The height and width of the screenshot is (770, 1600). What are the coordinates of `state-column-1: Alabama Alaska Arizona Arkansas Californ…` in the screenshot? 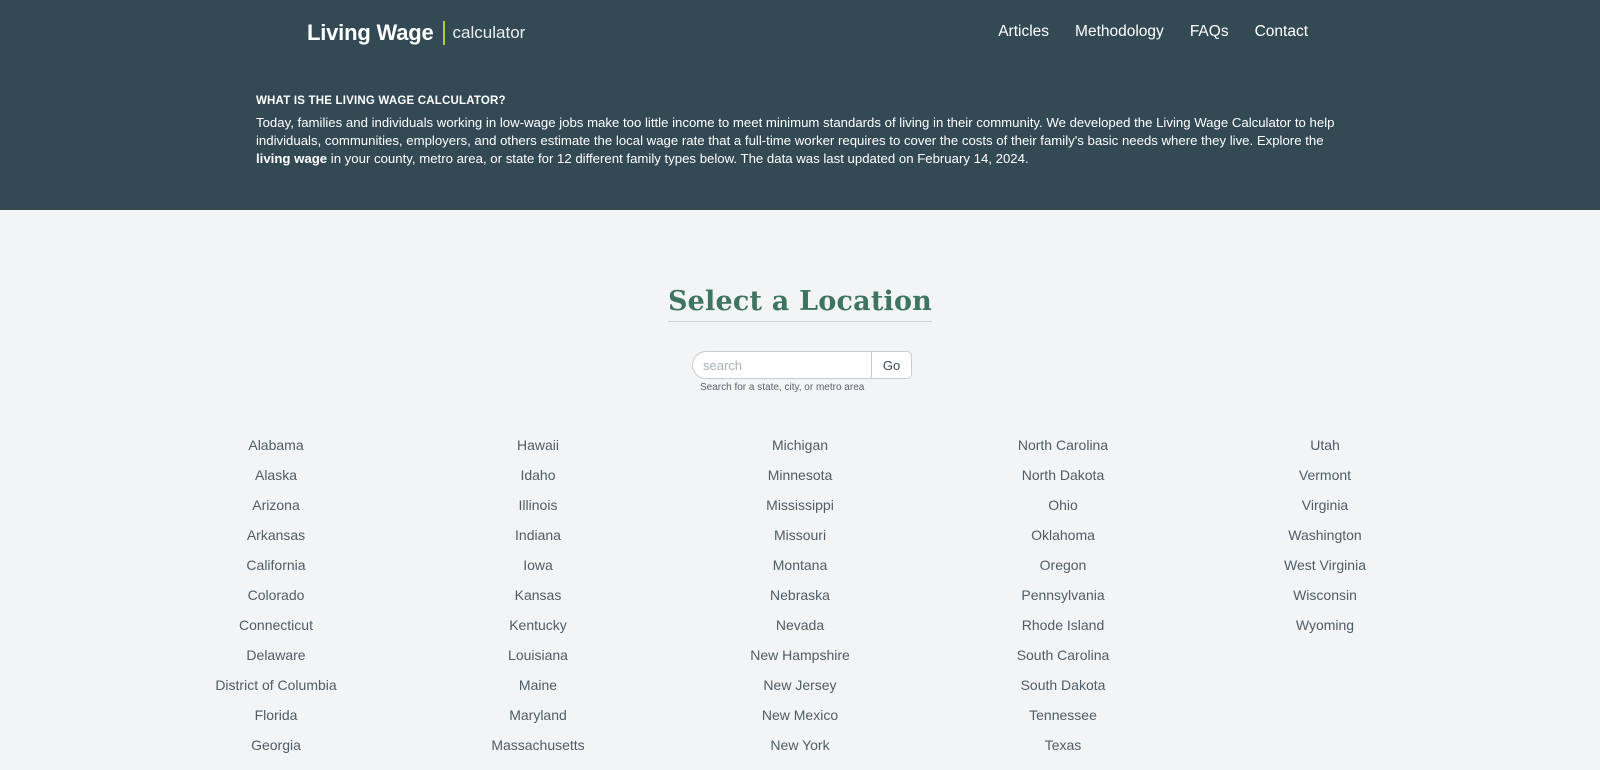 It's located at (276, 601).